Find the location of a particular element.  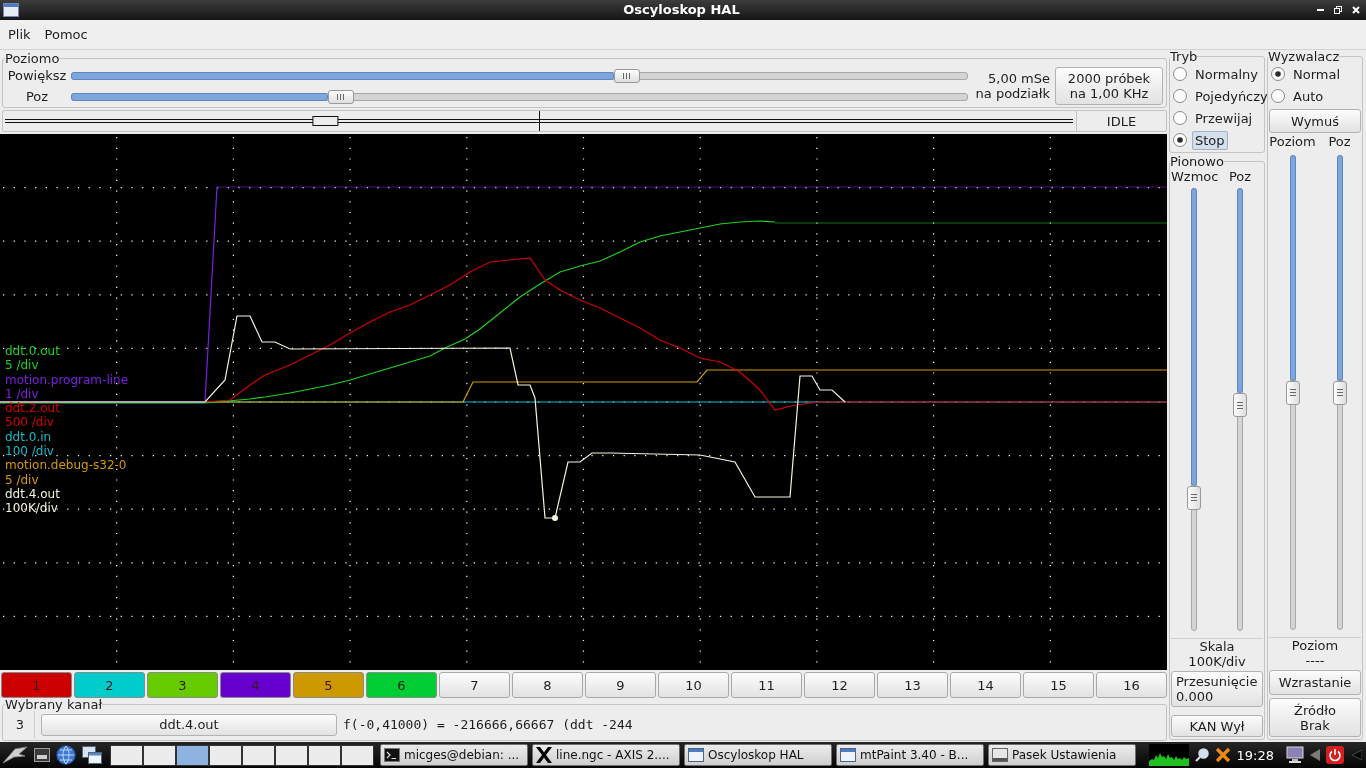

slider-label: Wzmoc is located at coordinates (1194, 176).